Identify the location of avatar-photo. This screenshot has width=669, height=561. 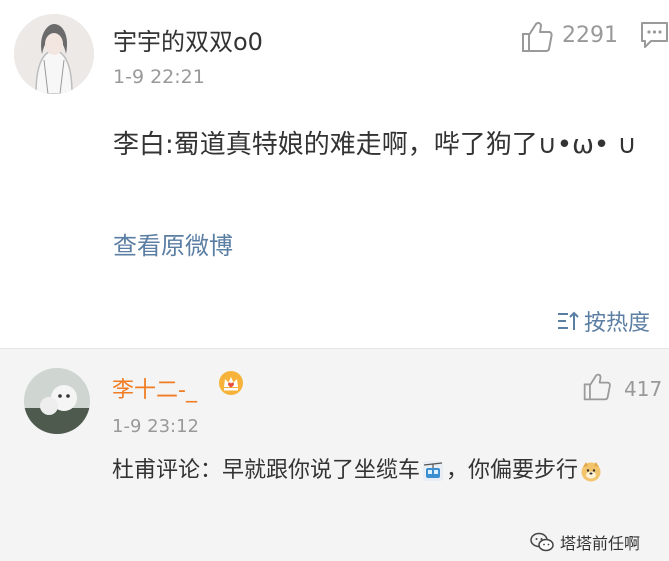
(57, 401).